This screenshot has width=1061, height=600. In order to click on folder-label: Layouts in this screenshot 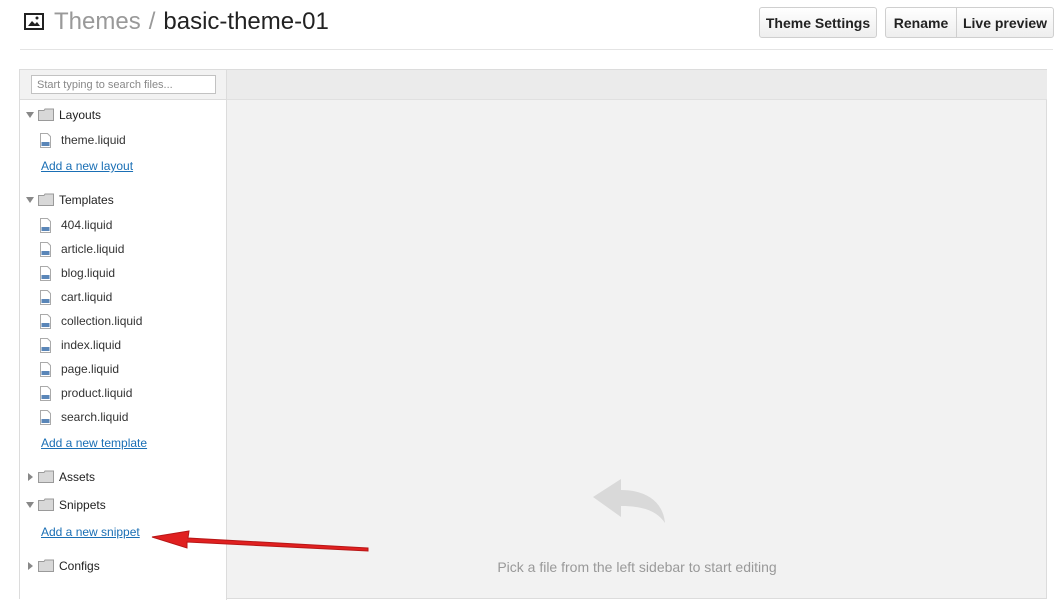, I will do `click(80, 115)`.